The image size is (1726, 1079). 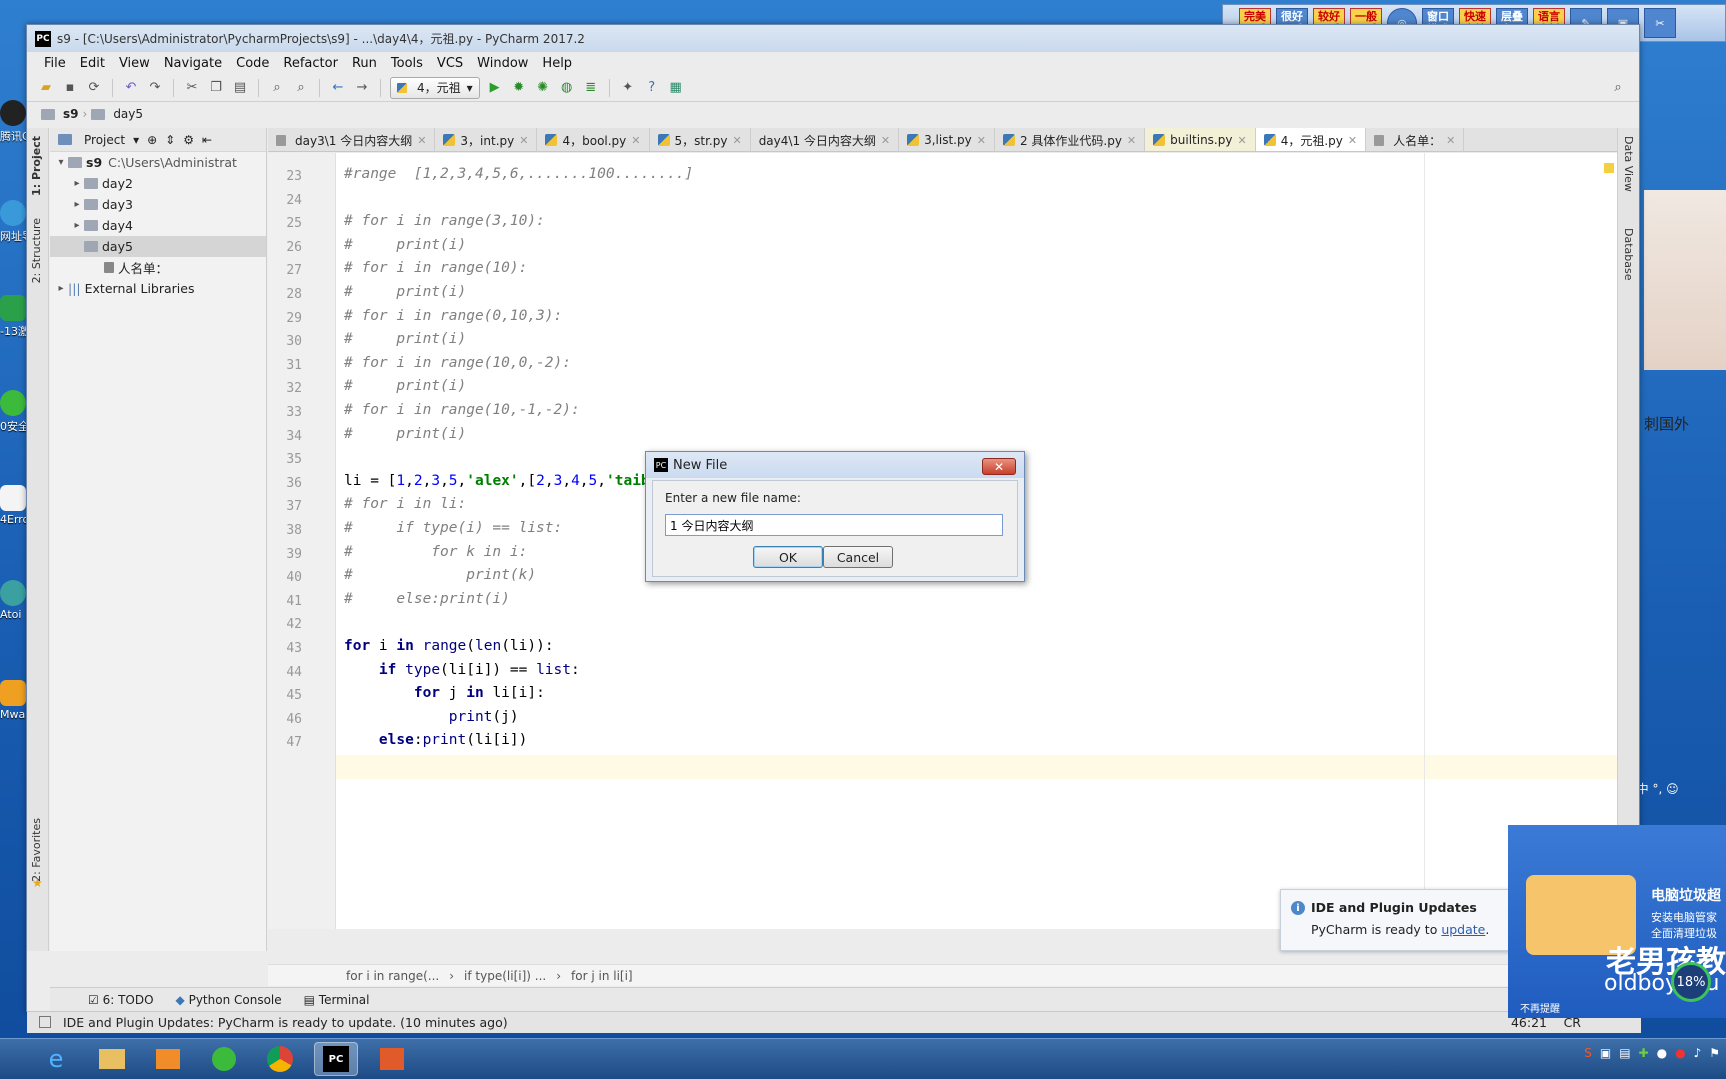 I want to click on tree-item-s9: ▾ s9 C:\Users\Administrat, so click(x=158, y=162).